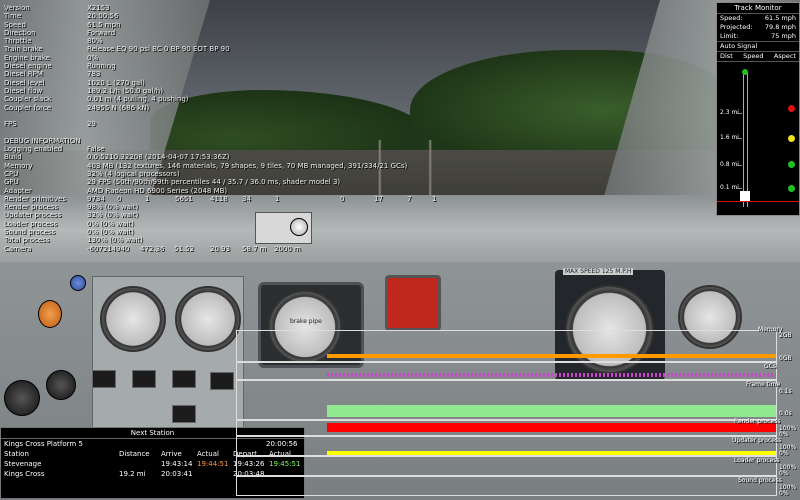  What do you see at coordinates (551, 453) in the screenshot?
I see `updater-process-bar` at bounding box center [551, 453].